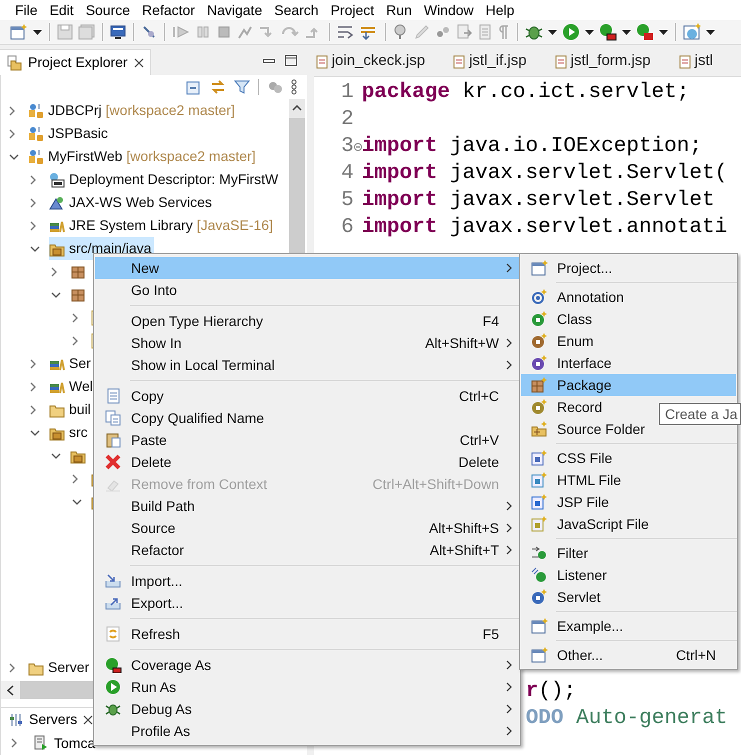  Describe the element at coordinates (296, 10) in the screenshot. I see `menu-bar-item: Search` at that location.